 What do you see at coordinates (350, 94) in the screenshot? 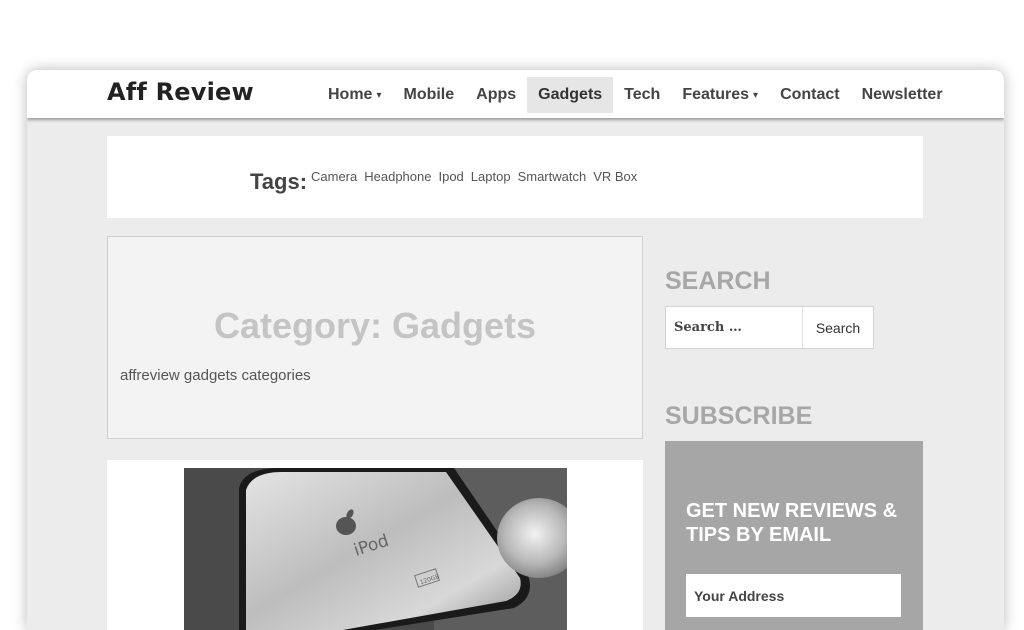
I see `nav-item-label: Home` at bounding box center [350, 94].